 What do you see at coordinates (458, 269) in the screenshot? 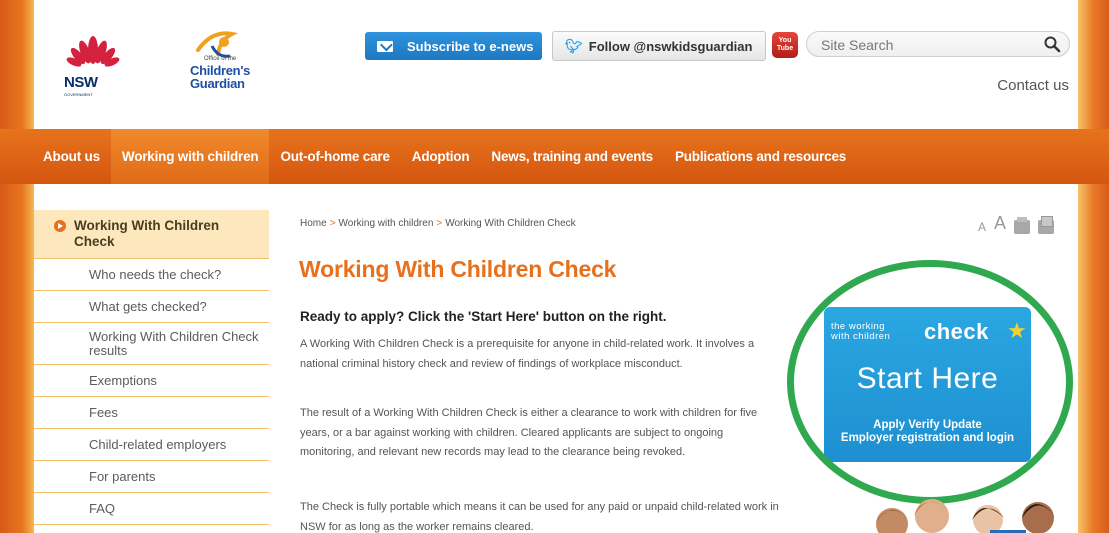
I see `page-title: Working With Children Check` at bounding box center [458, 269].